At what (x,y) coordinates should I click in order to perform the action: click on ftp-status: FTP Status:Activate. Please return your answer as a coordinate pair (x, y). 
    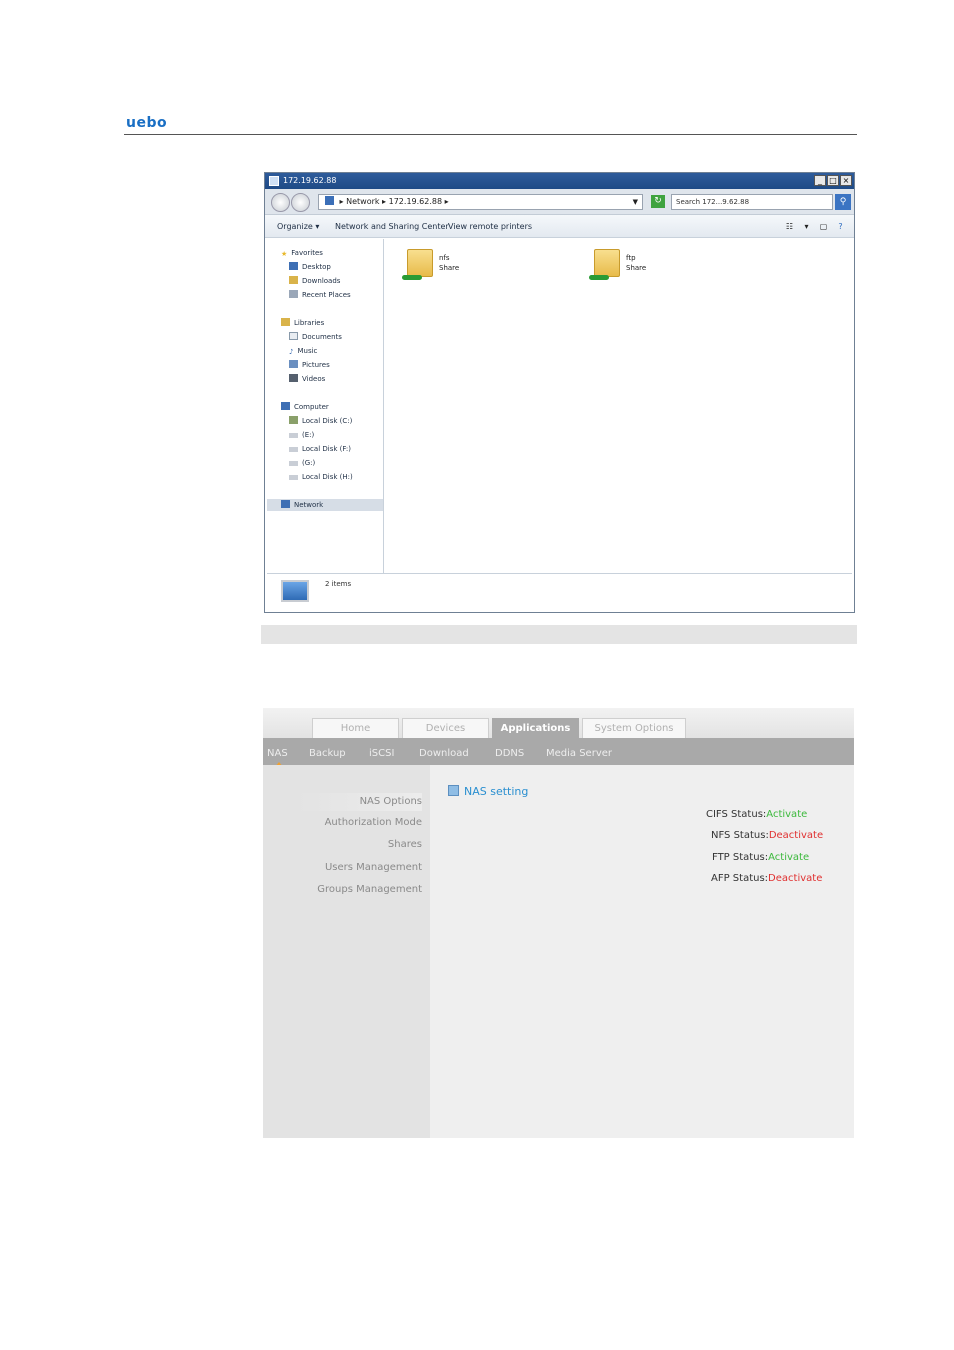
    Looking at the image, I should click on (761, 857).